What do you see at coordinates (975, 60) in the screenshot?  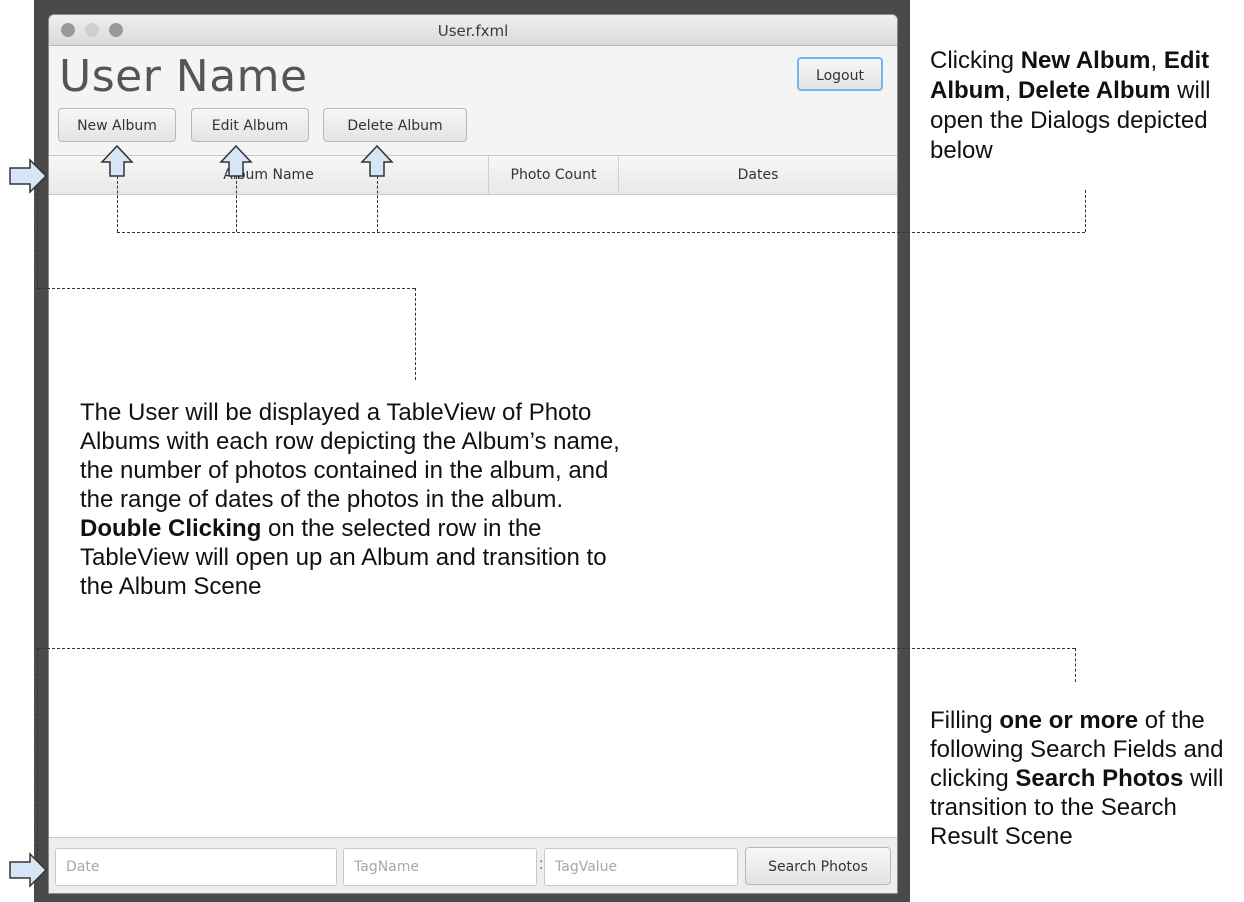 I see `annotation-text: Clicking` at bounding box center [975, 60].